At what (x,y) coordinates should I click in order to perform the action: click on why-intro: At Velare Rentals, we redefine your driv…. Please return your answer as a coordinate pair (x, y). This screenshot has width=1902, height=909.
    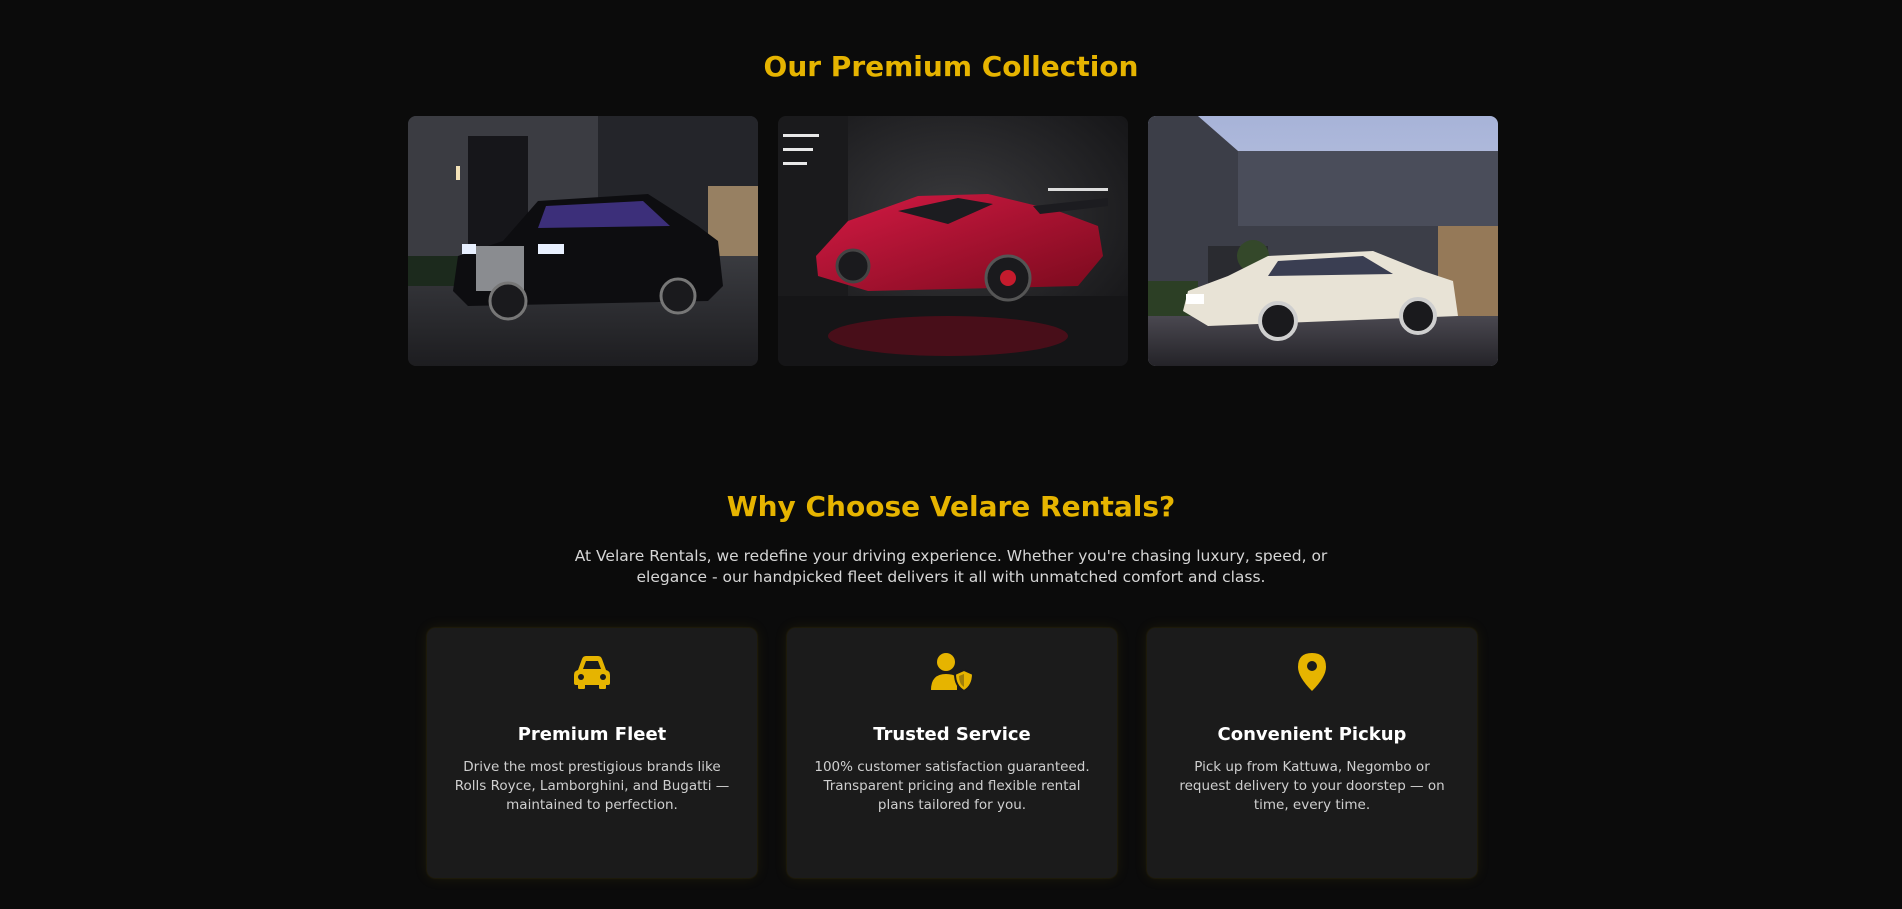
    Looking at the image, I should click on (951, 566).